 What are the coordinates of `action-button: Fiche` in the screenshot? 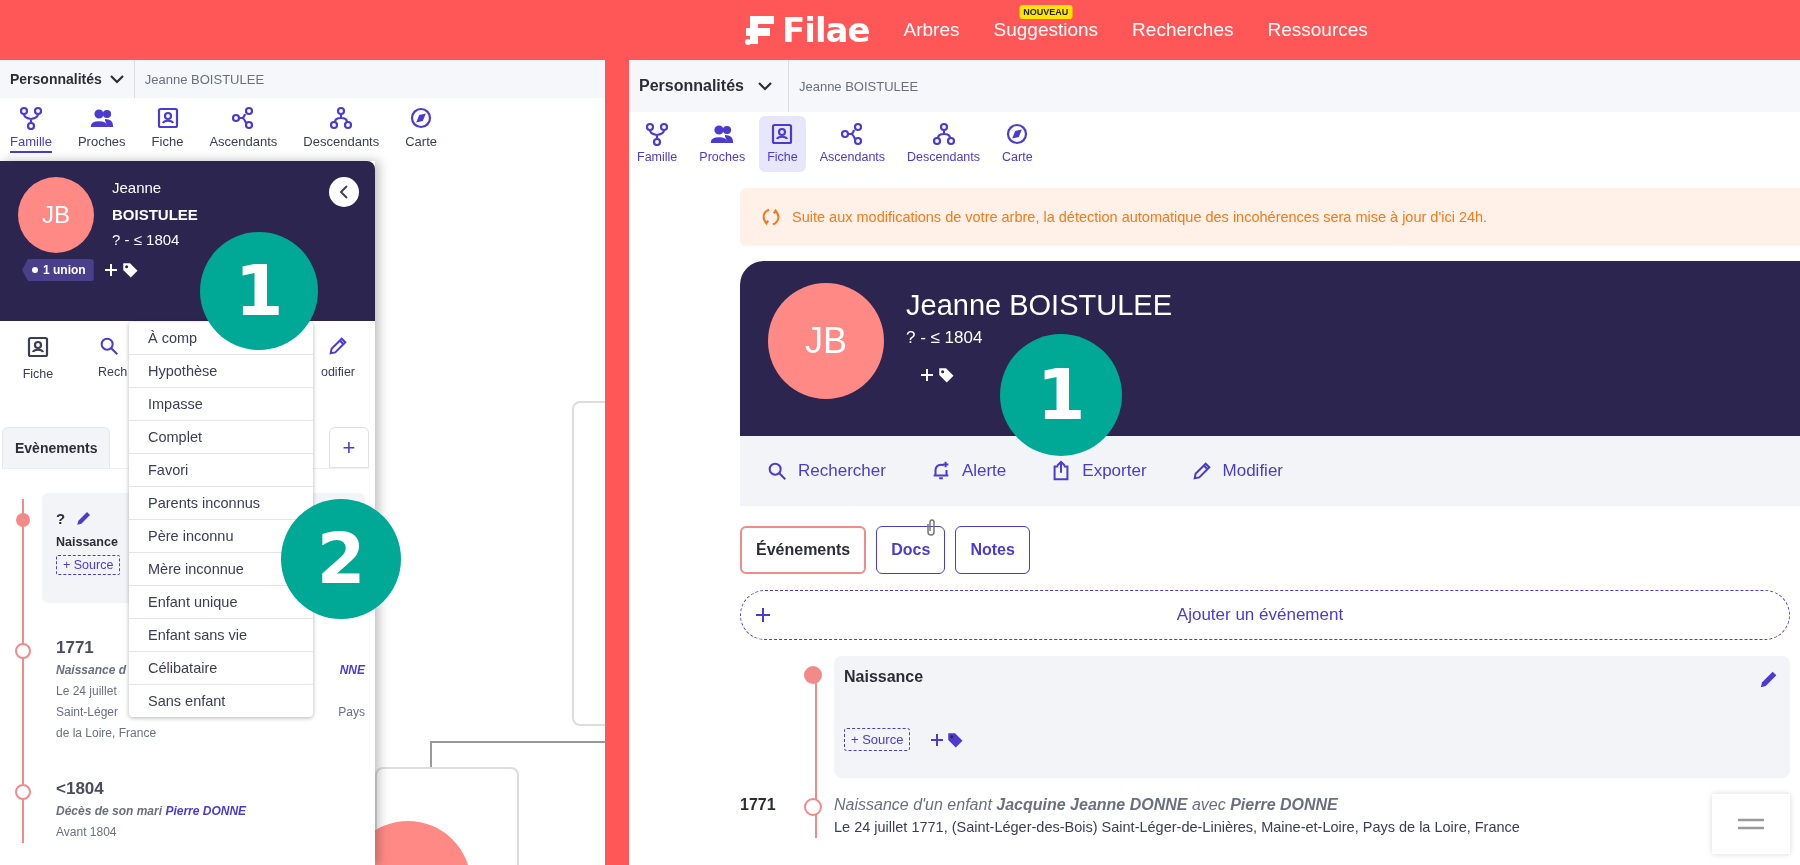 It's located at (38, 366).